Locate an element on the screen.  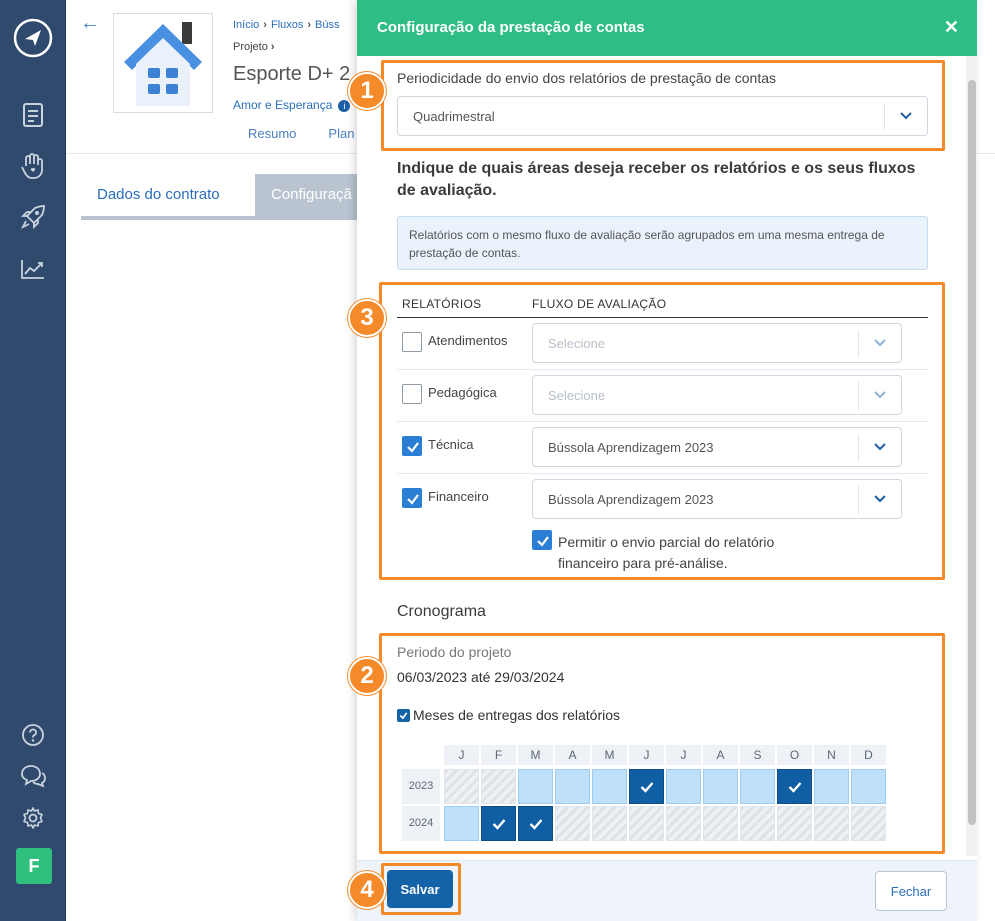
step-badge-1: 1 is located at coordinates (367, 91).